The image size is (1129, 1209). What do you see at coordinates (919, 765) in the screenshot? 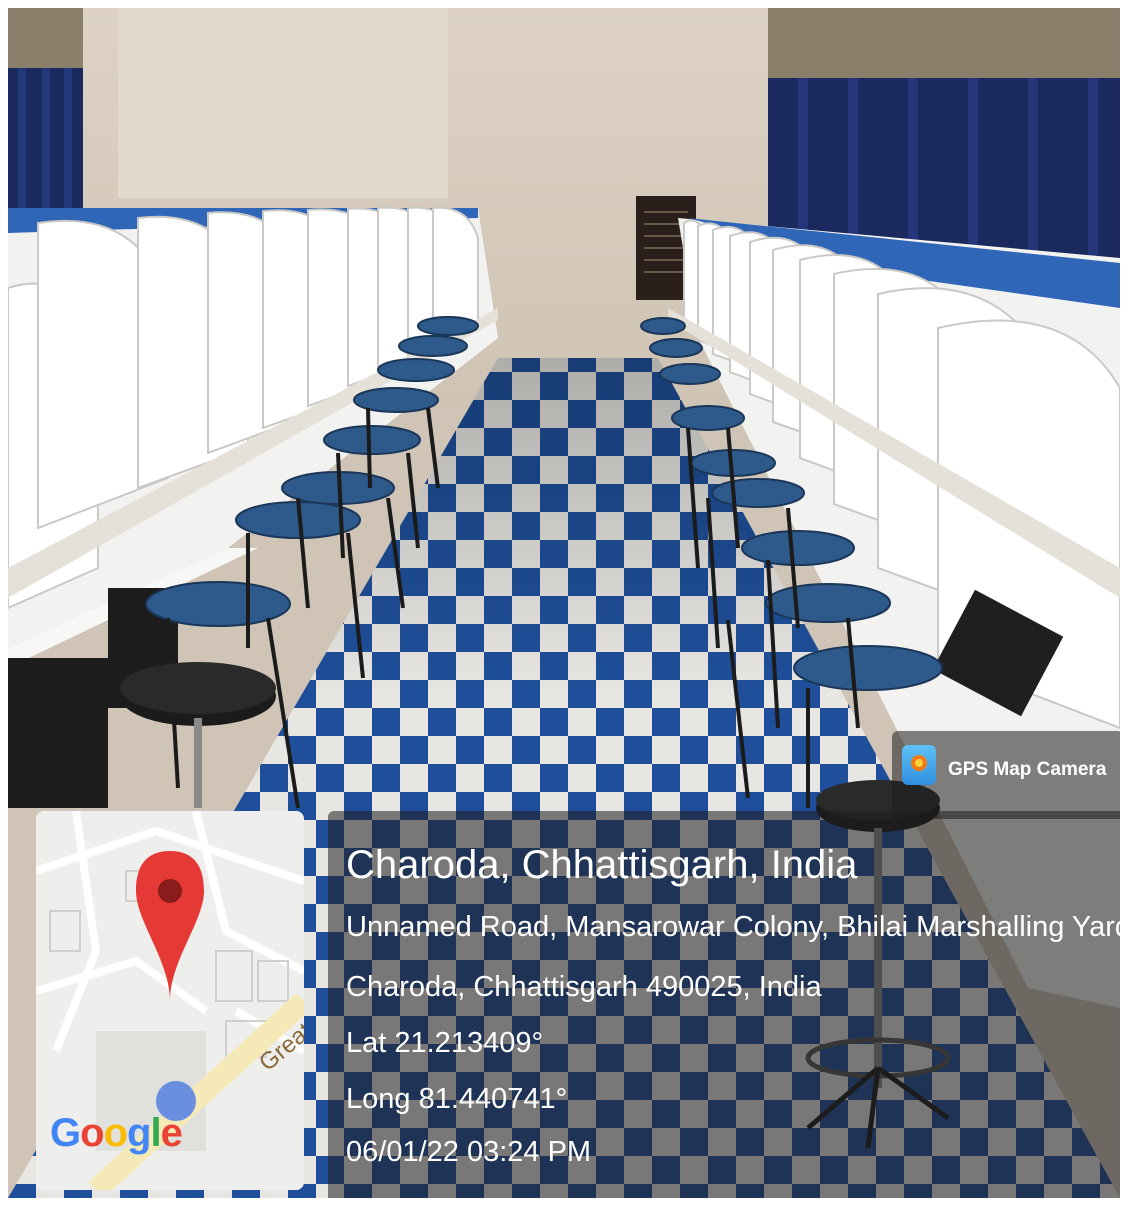
I see `gps-map-camera-icon` at bounding box center [919, 765].